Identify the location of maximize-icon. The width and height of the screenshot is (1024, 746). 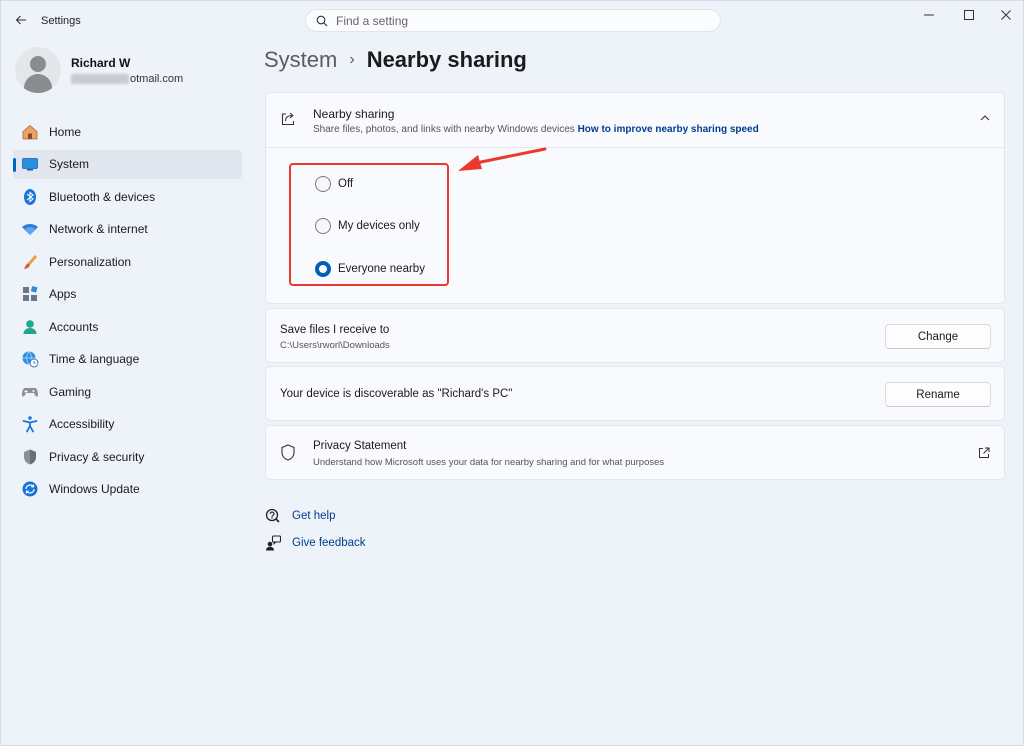
(969, 15).